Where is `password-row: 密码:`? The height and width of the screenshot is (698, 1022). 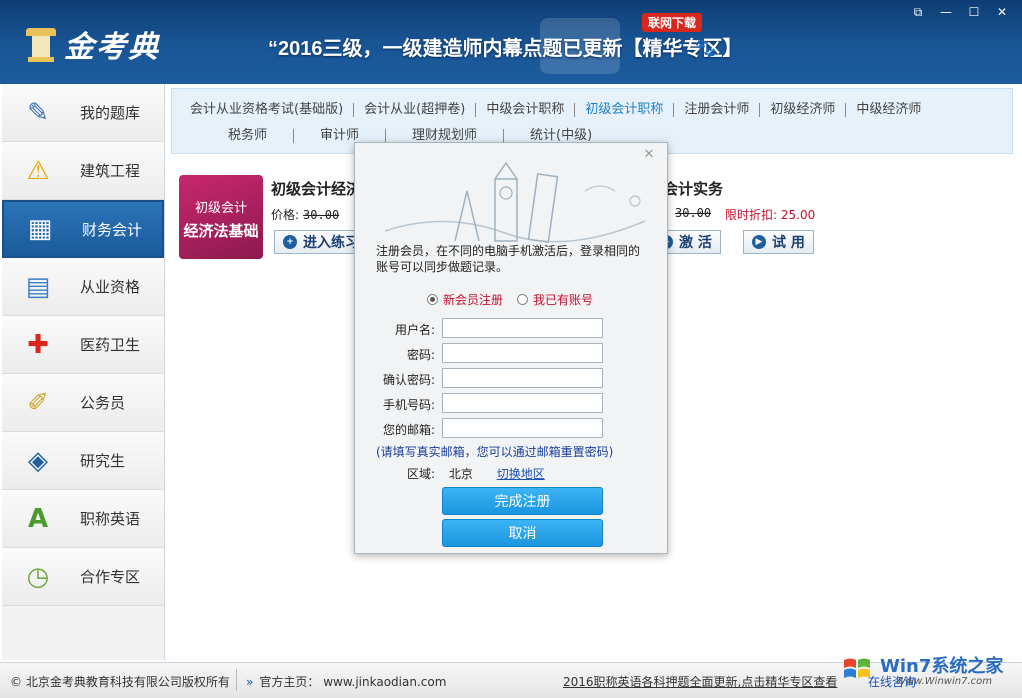
password-row: 密码: is located at coordinates (511, 354).